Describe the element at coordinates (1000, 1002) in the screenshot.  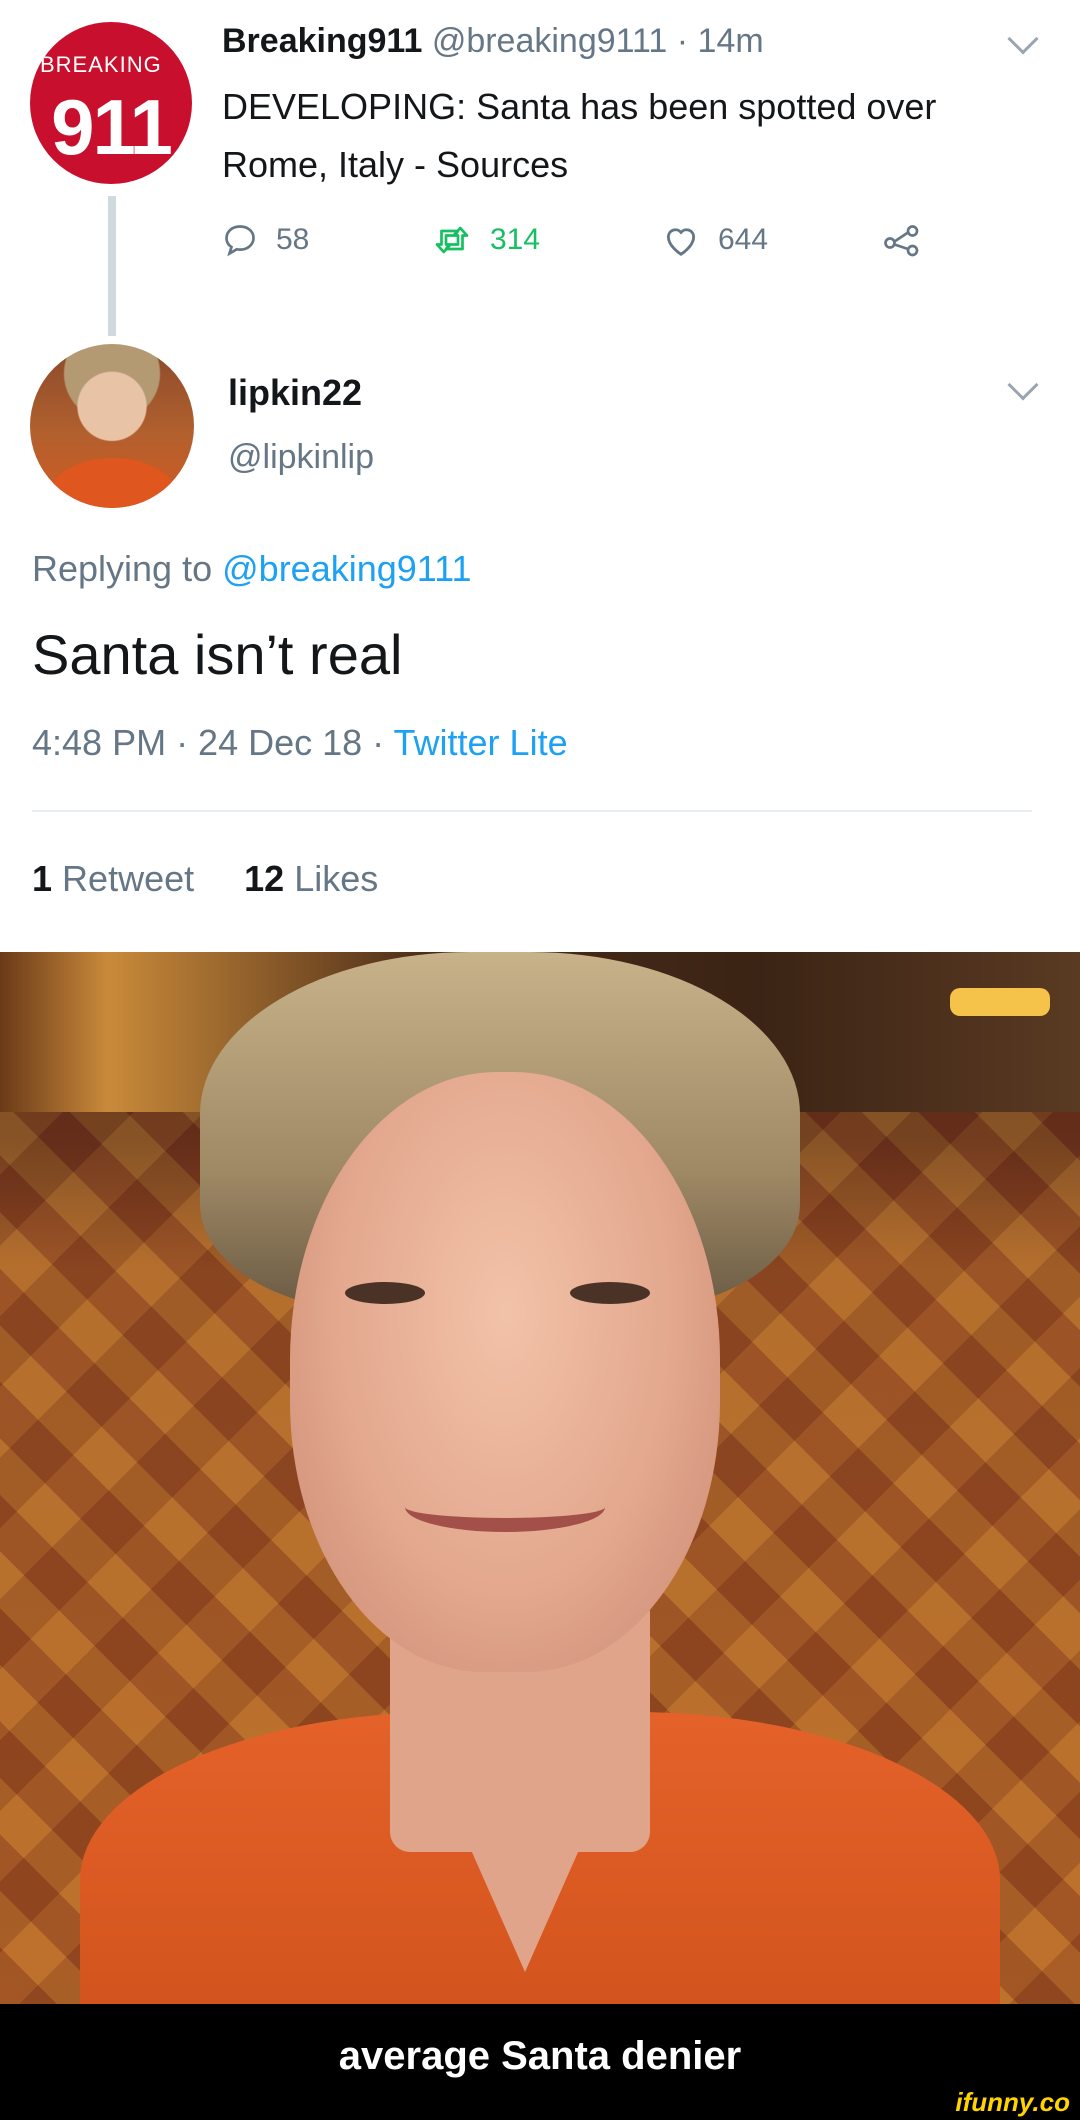
I see `photo-lamp` at that location.